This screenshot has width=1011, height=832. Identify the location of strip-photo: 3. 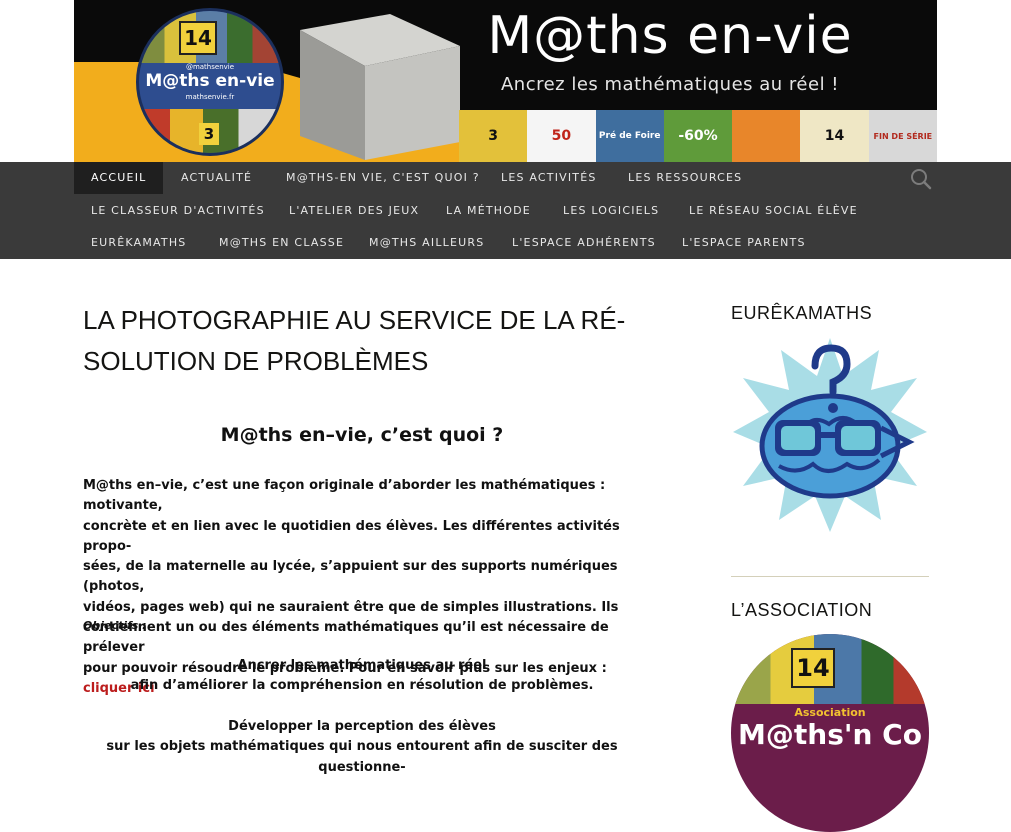
(493, 136).